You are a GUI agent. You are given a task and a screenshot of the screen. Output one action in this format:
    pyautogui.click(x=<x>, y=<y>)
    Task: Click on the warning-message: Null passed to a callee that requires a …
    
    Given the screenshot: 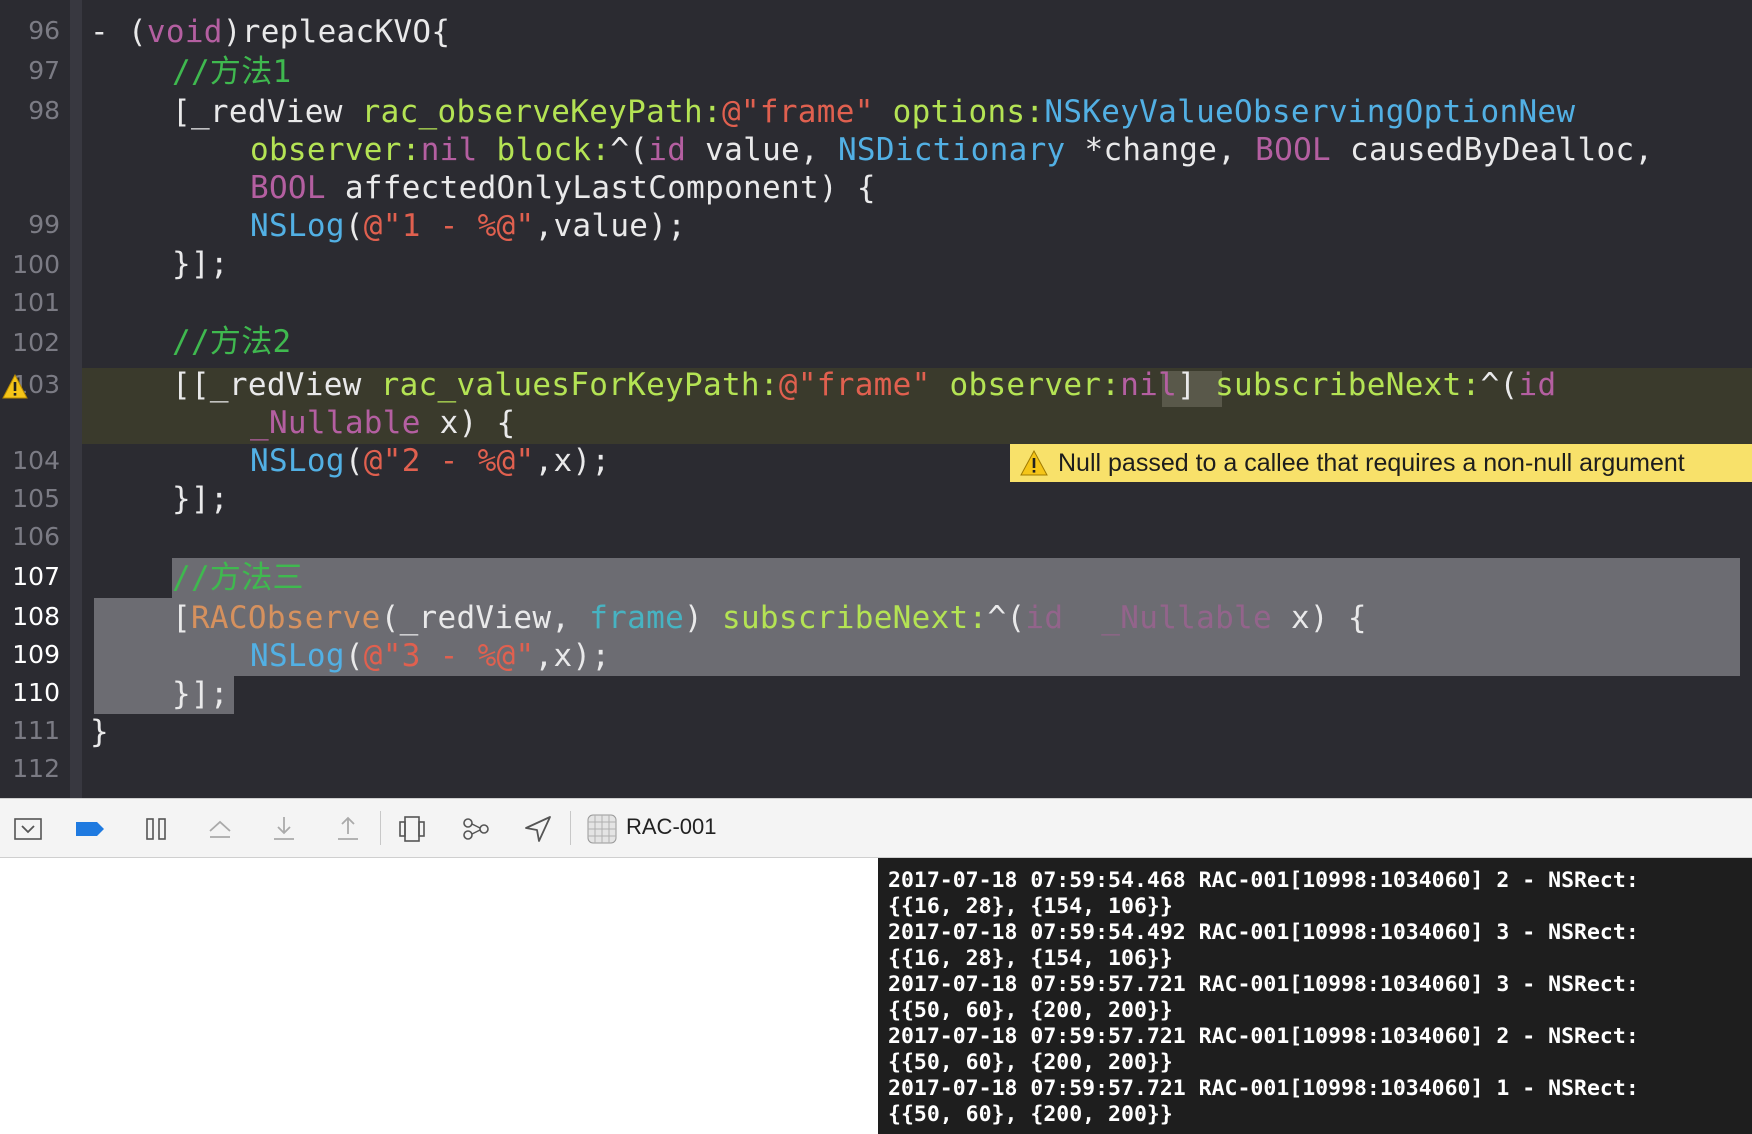 What is the action you would take?
    pyautogui.click(x=1371, y=463)
    